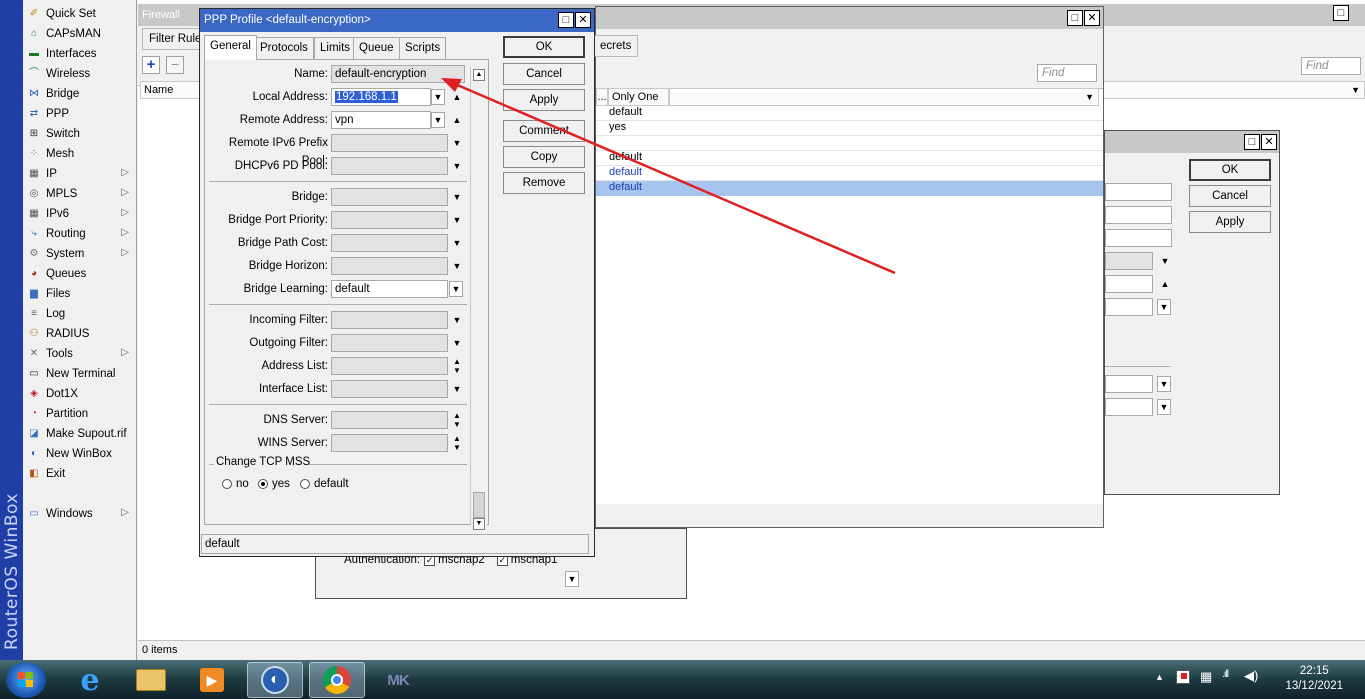  Describe the element at coordinates (26, 680) in the screenshot. I see `start-button` at that location.